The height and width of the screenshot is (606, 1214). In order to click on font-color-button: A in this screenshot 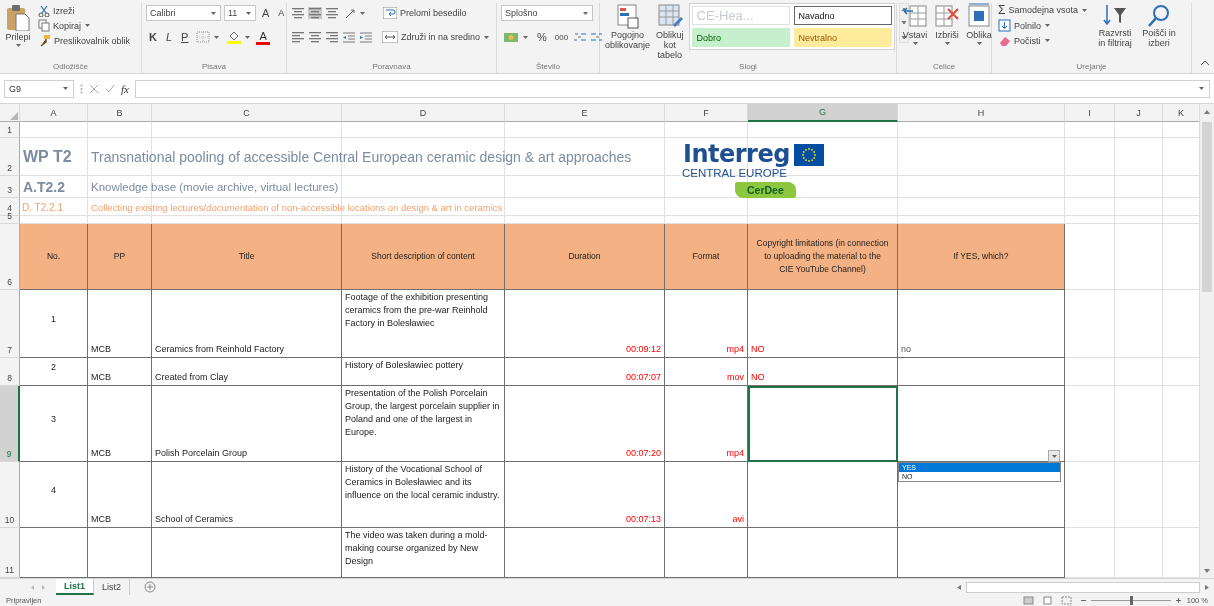, I will do `click(263, 37)`.